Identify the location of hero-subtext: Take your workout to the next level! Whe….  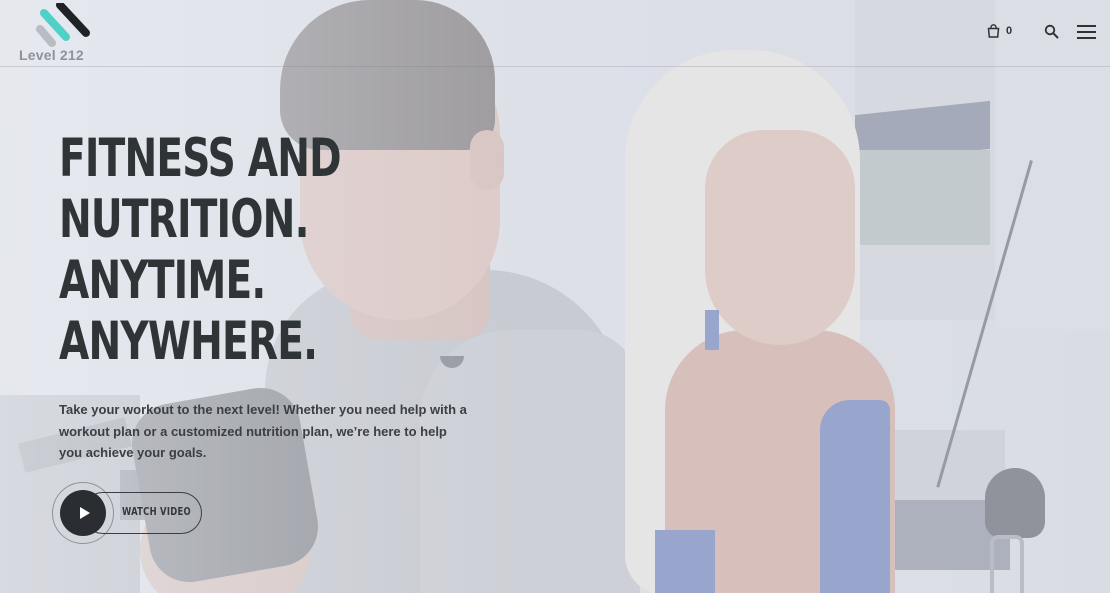
(263, 431).